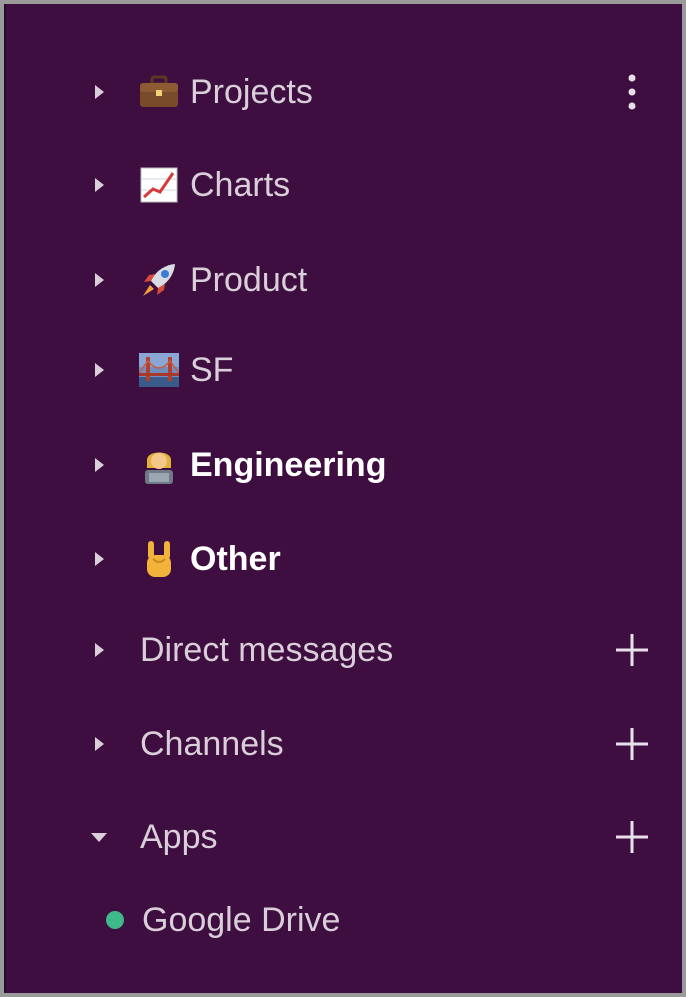  What do you see at coordinates (344, 280) in the screenshot?
I see `section-product: Product` at bounding box center [344, 280].